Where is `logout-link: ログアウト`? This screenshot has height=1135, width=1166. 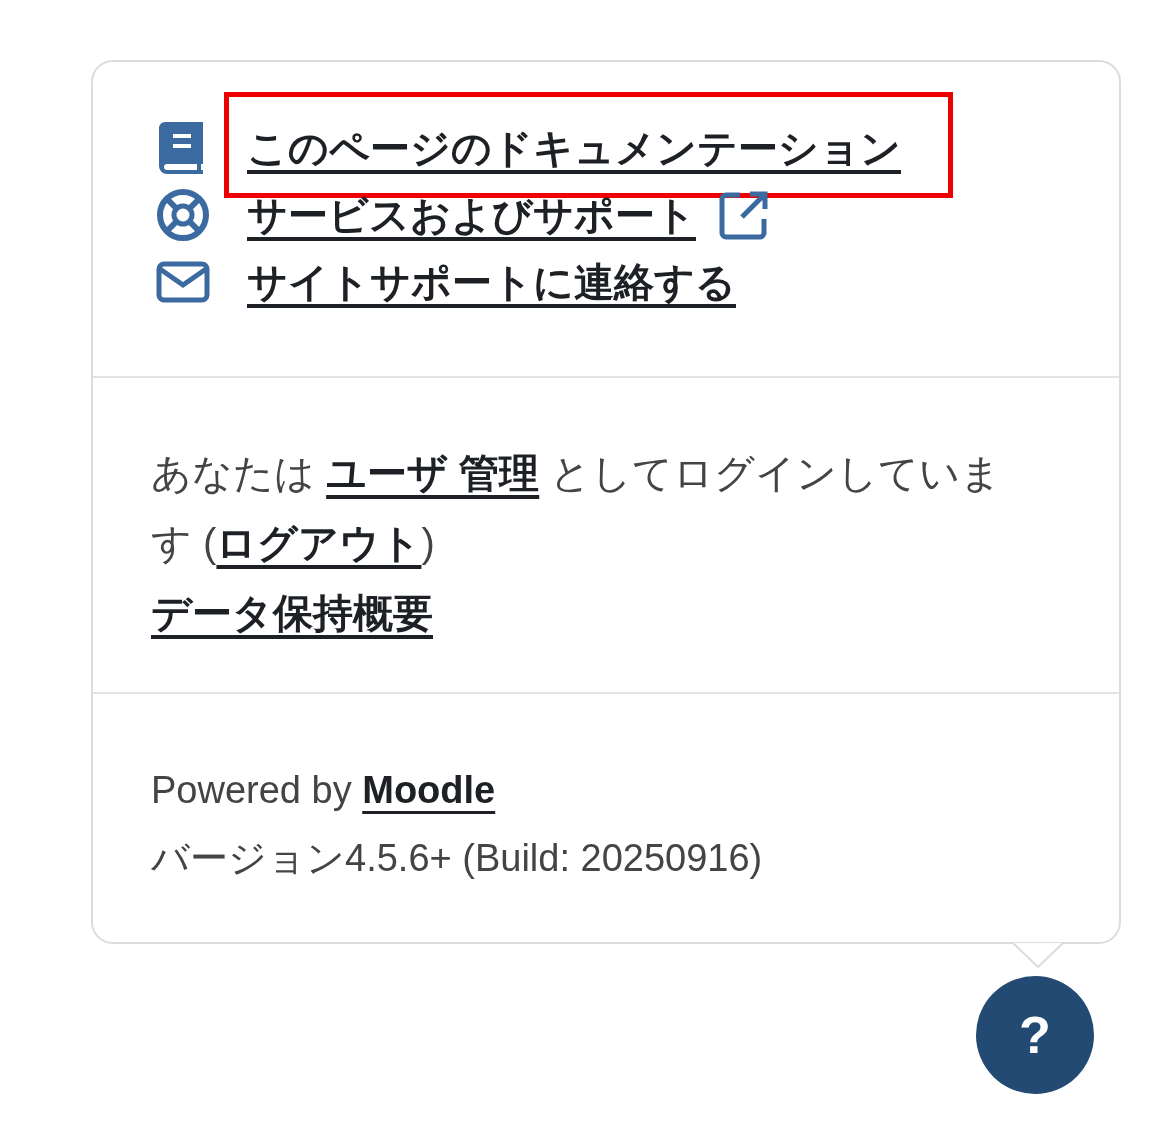
logout-link: ログアウト is located at coordinates (319, 543).